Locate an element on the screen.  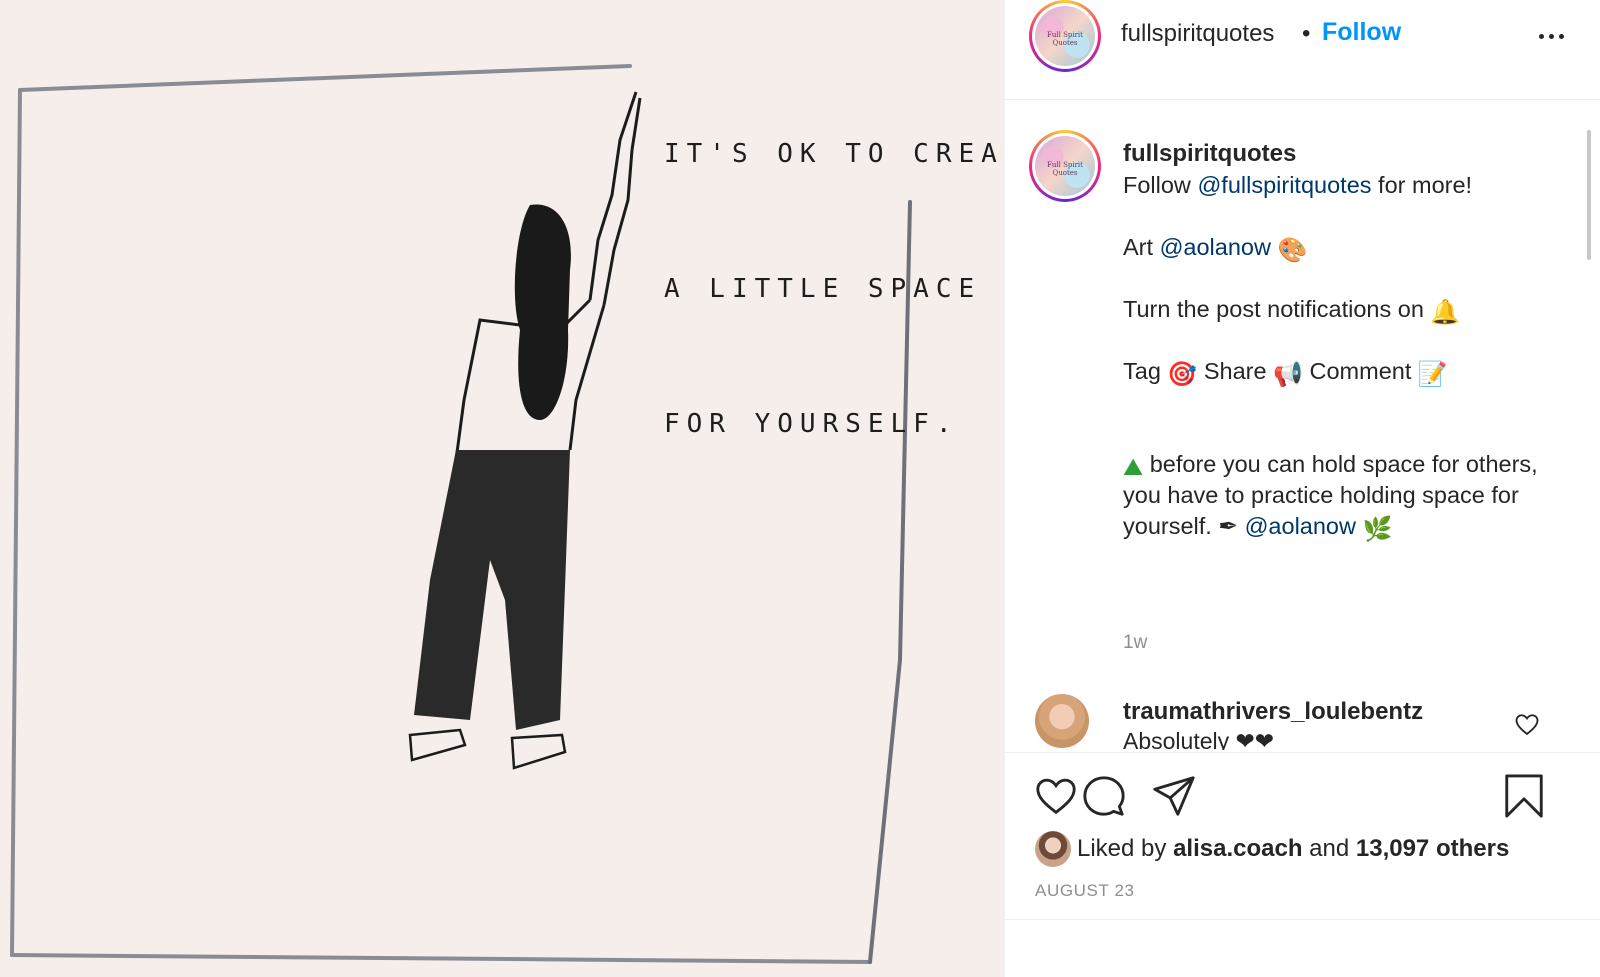
likes-count-others: 13,097 others is located at coordinates (1432, 848).